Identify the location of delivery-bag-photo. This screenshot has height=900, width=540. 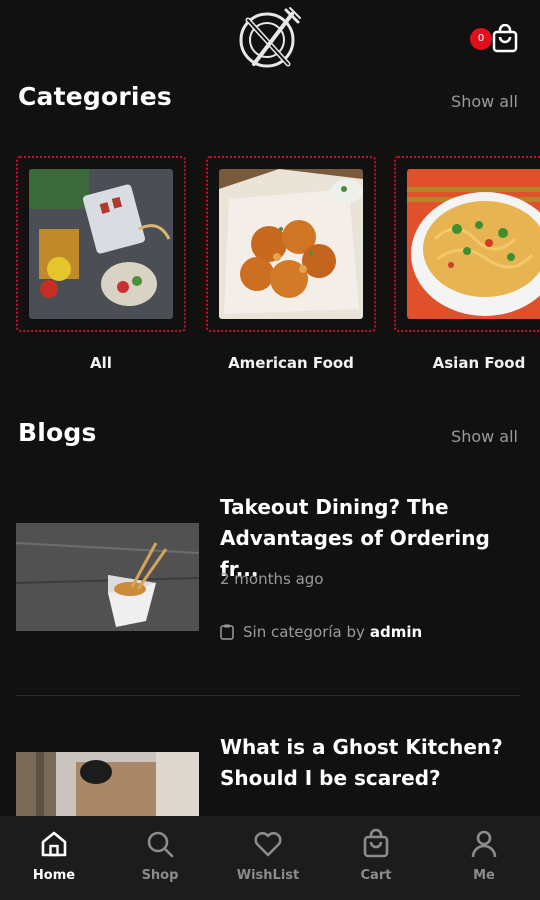
(107, 784).